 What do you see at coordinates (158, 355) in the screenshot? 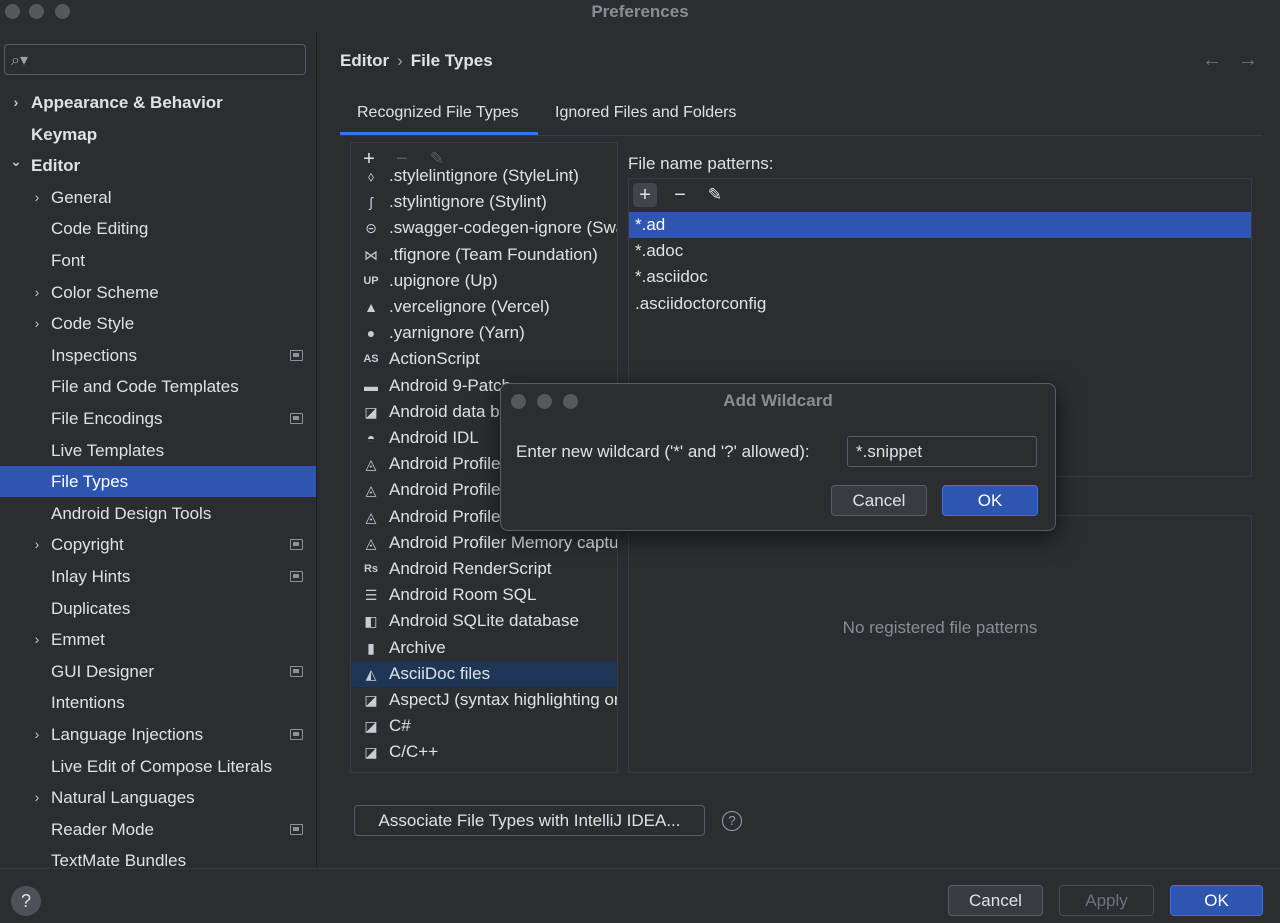
I see `sidebar-item-inspections: Inspections` at bounding box center [158, 355].